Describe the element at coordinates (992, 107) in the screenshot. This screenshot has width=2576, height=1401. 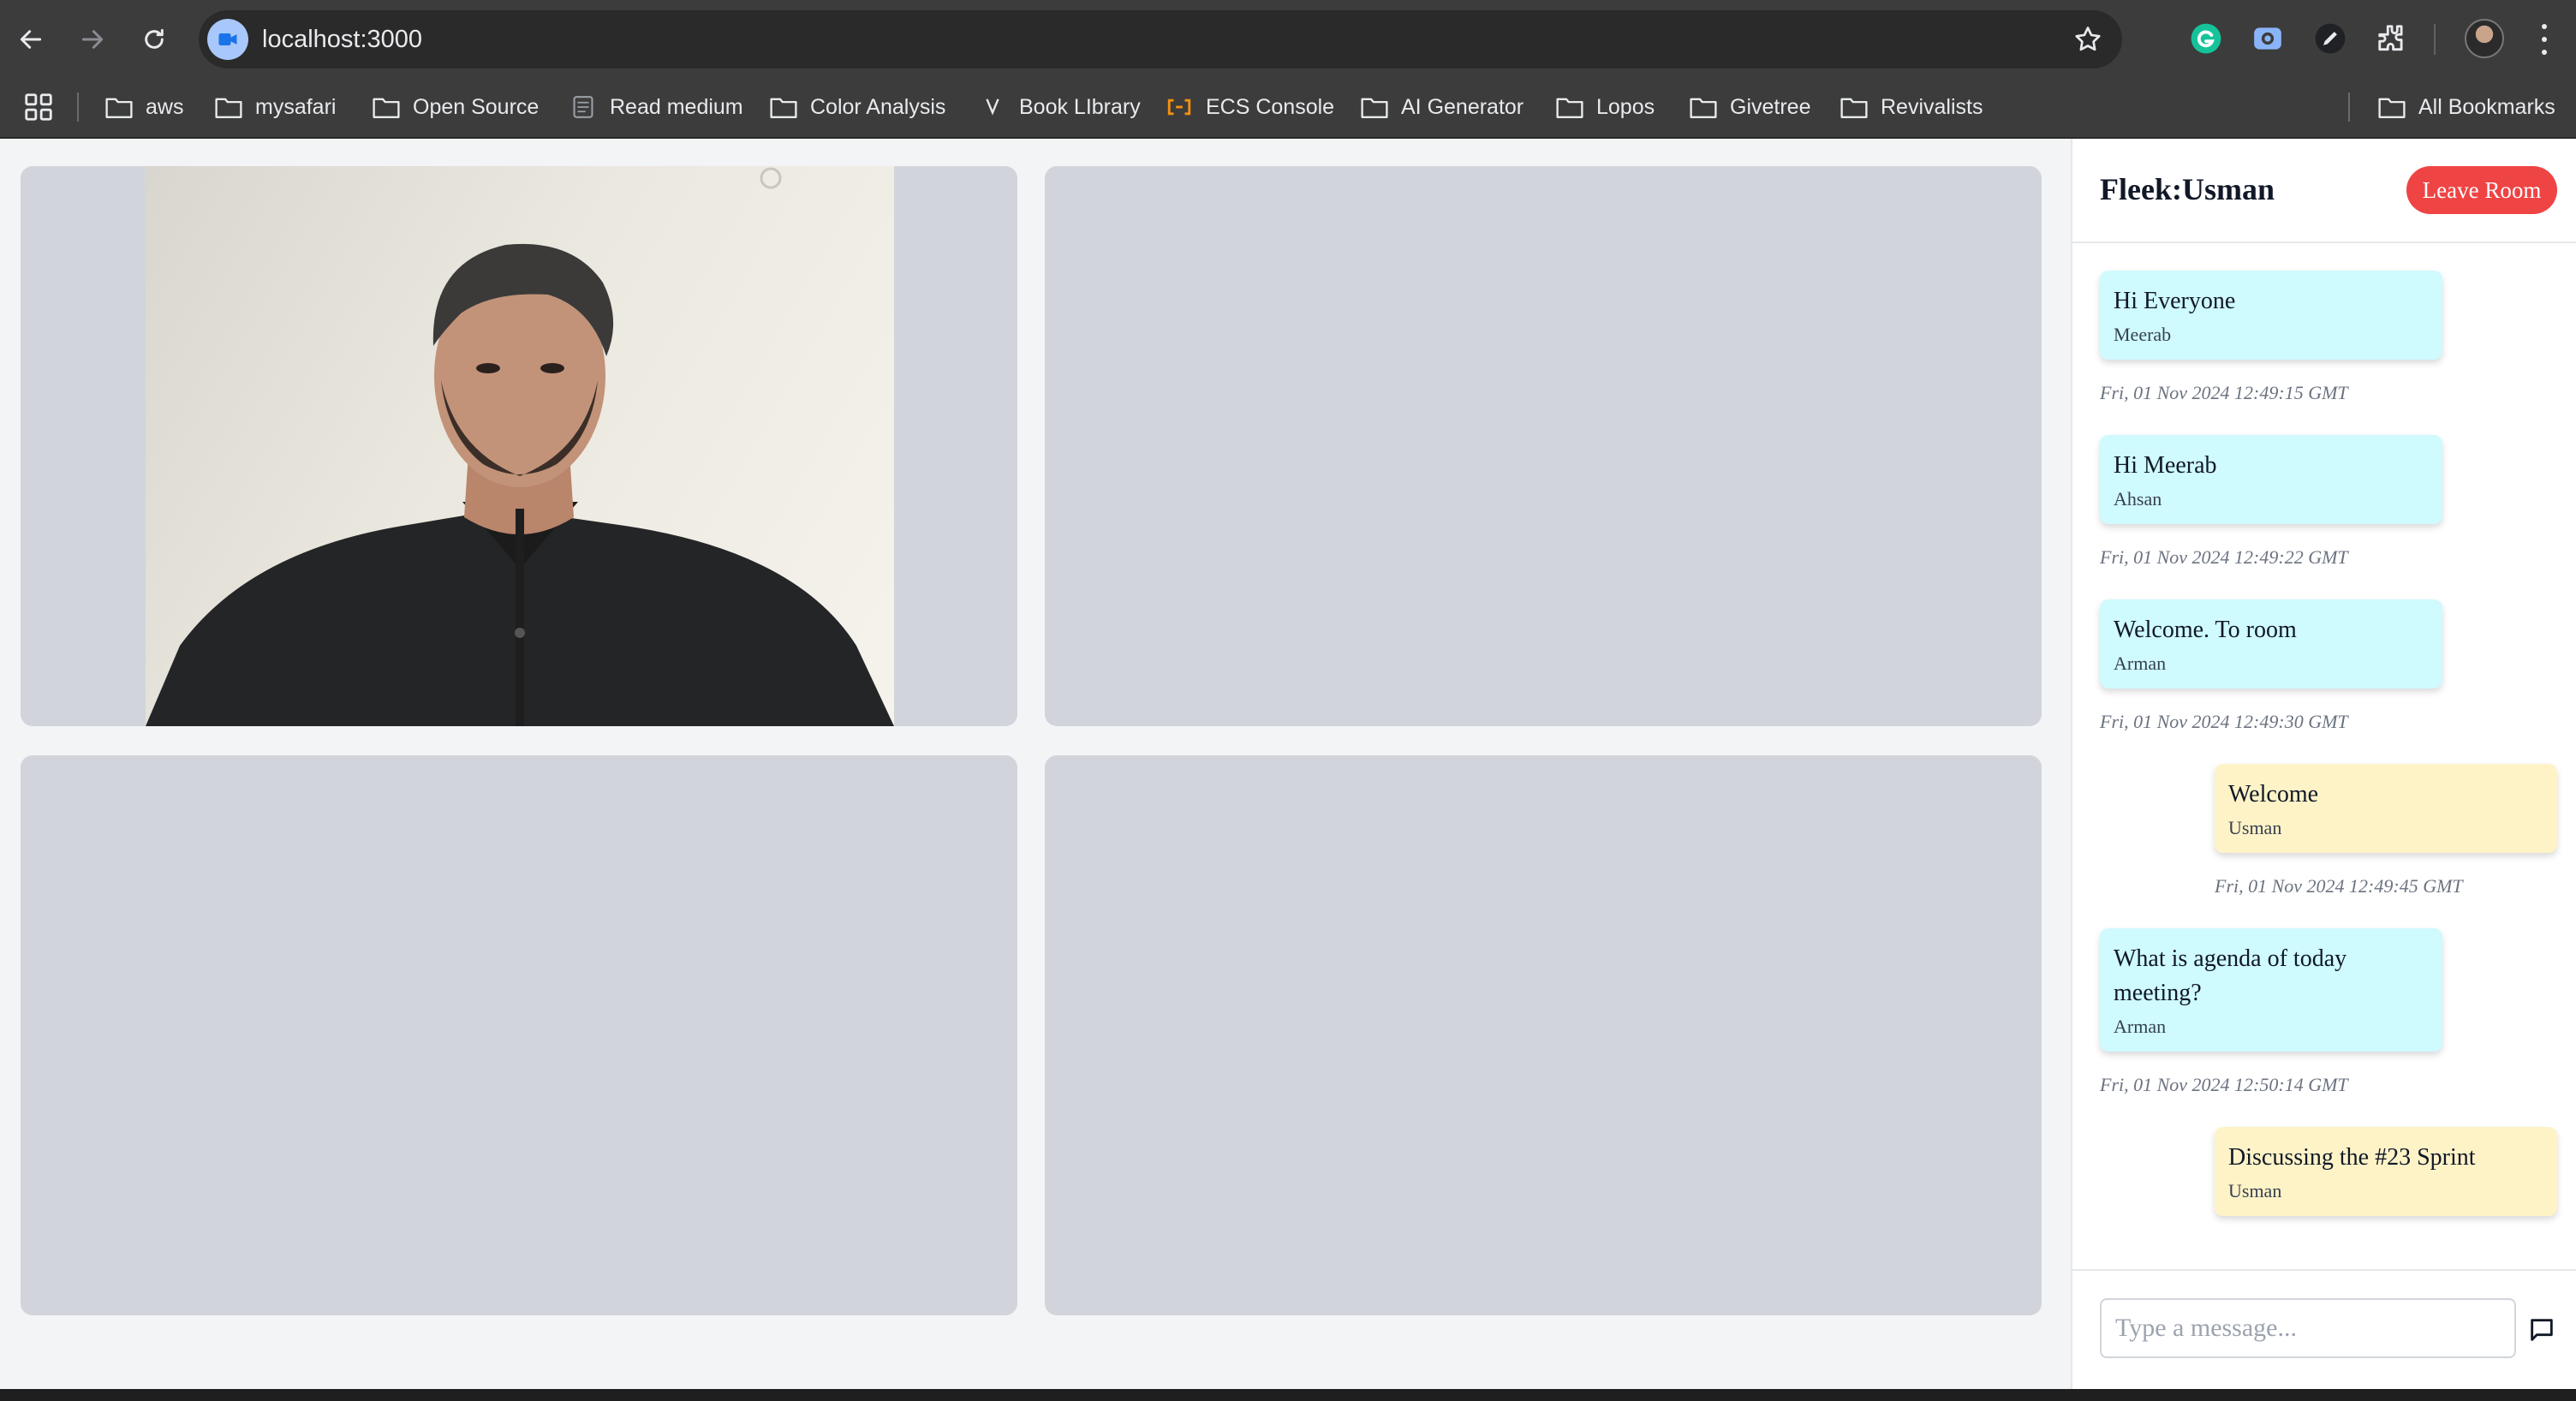
I see `v-logo-icon` at that location.